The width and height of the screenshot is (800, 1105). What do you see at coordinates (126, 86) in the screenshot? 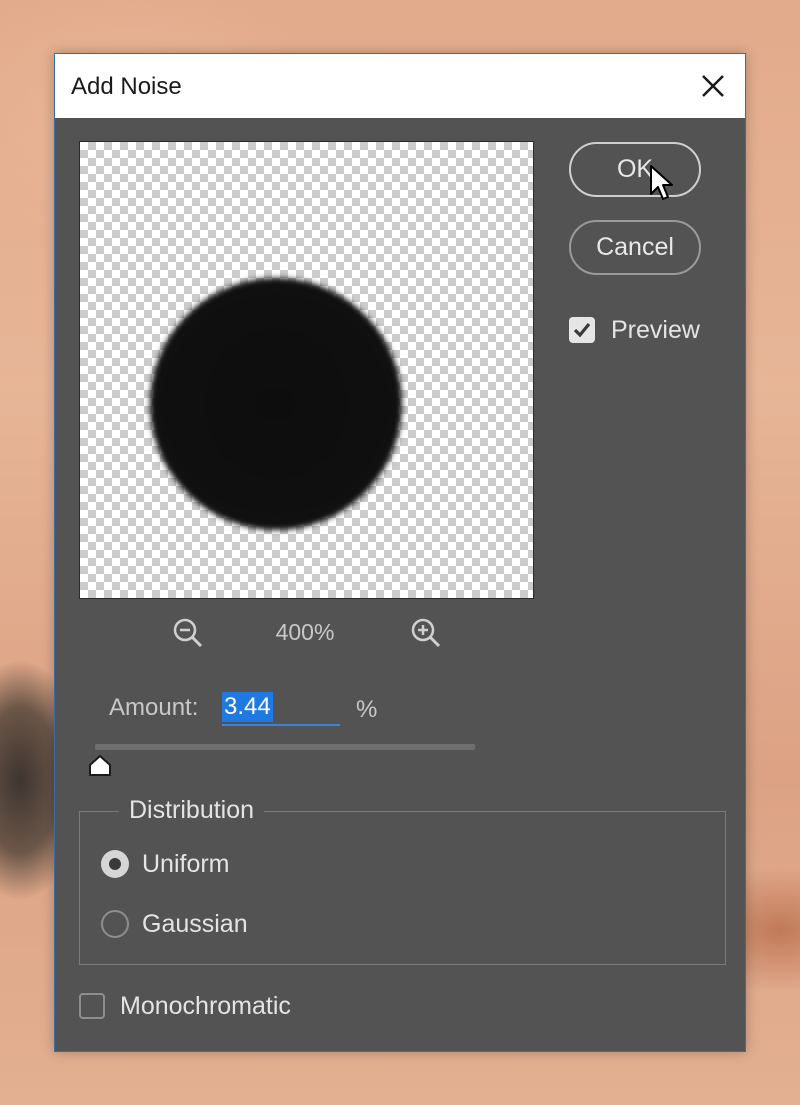
I see `dialog-title: Add Noise` at bounding box center [126, 86].